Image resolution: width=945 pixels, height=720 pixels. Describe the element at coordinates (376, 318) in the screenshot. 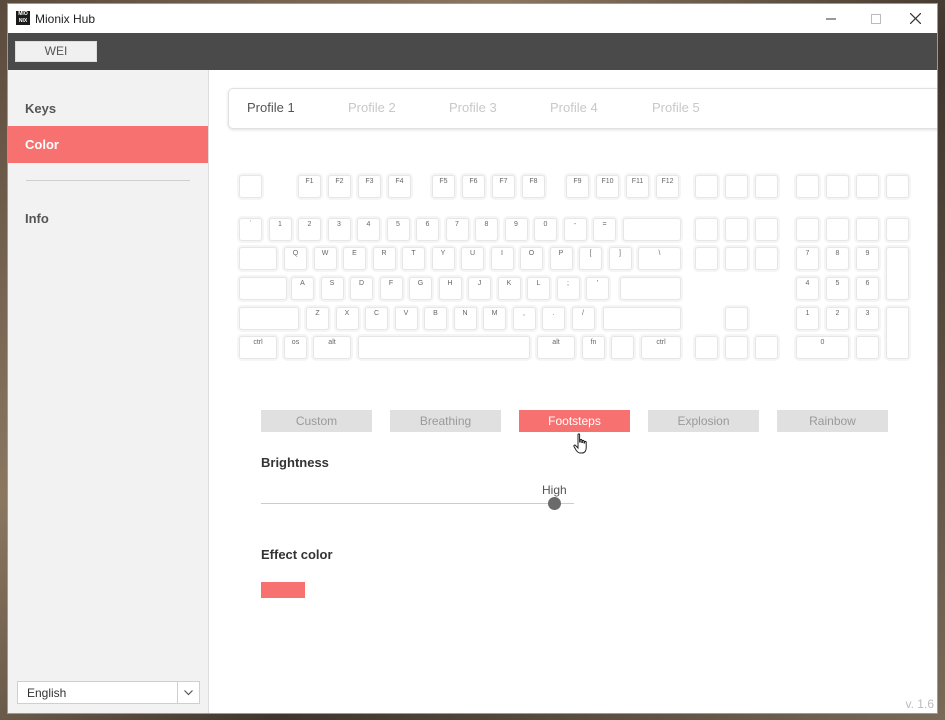

I see `keyboard-key: C` at that location.